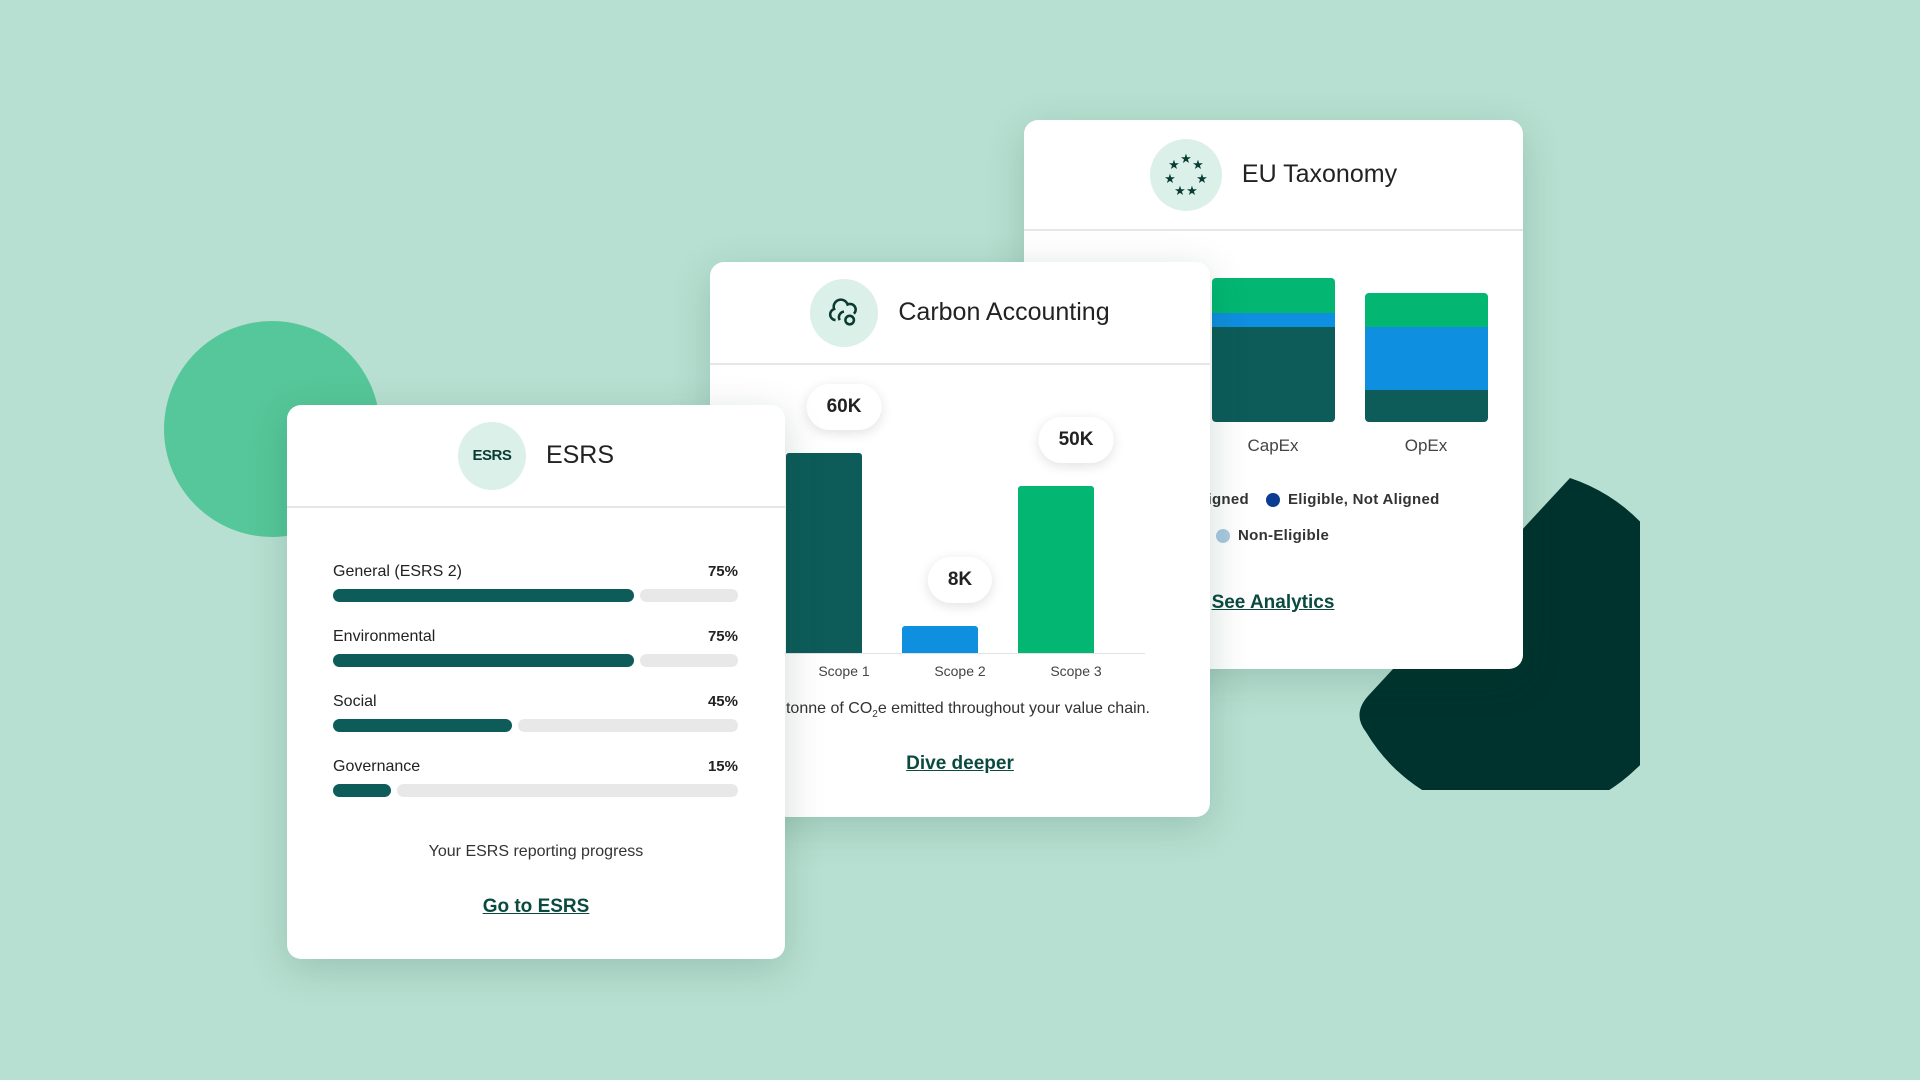 The width and height of the screenshot is (1920, 1080). What do you see at coordinates (957, 653) in the screenshot?
I see `x-axis-line` at bounding box center [957, 653].